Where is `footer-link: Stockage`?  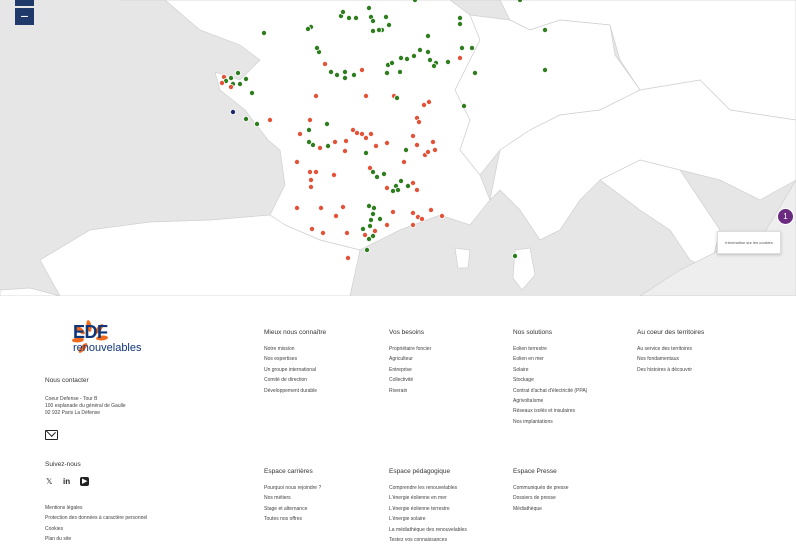 footer-link: Stockage is located at coordinates (550, 382).